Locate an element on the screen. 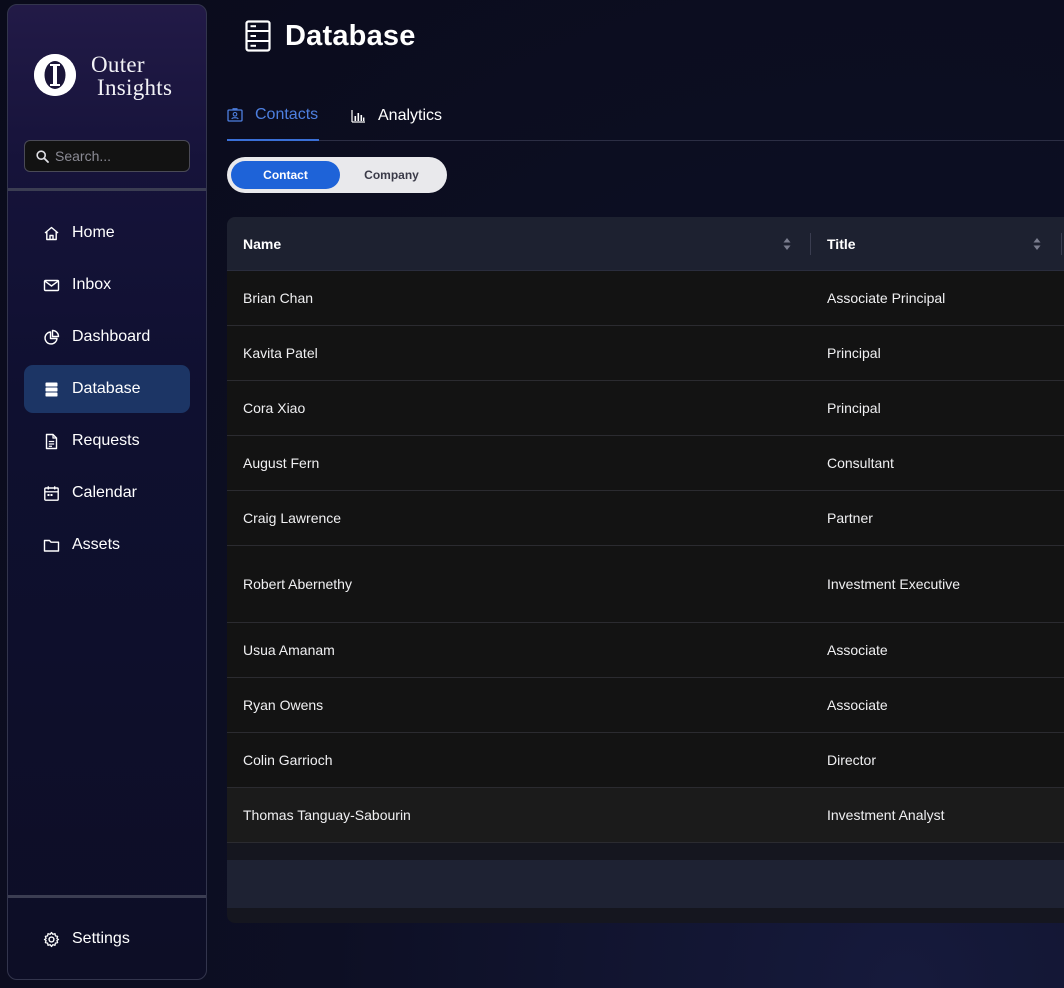  table-row: Brian Chan Associate Principal is located at coordinates (645, 298).